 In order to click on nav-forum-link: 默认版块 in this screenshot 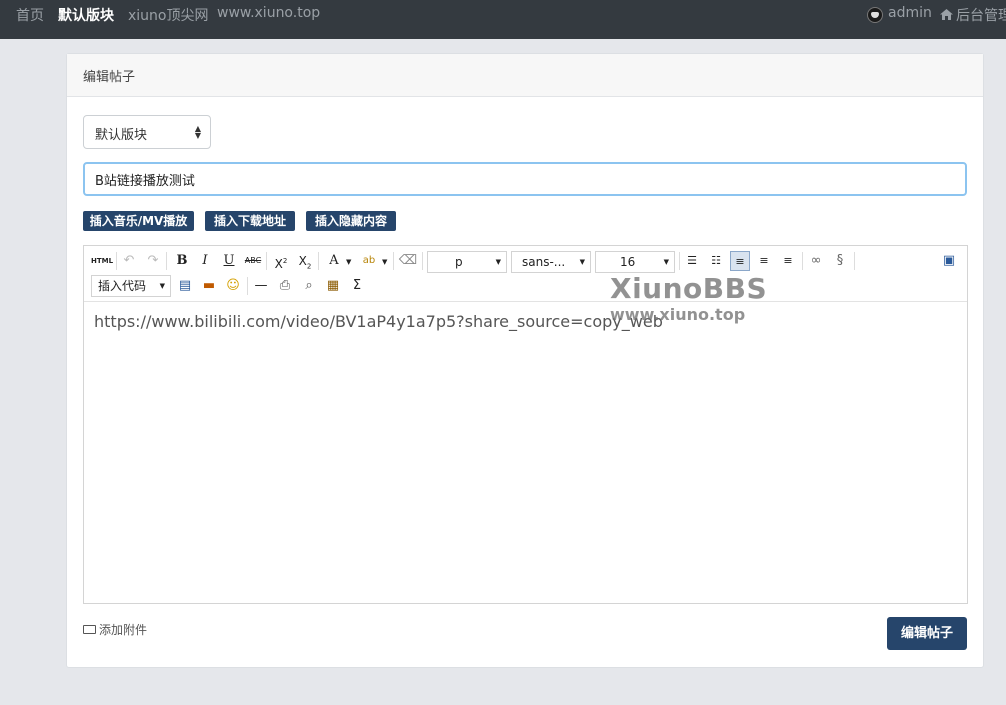, I will do `click(86, 15)`.